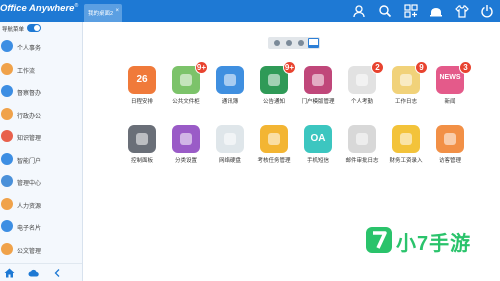 This screenshot has height=281, width=500. Describe the element at coordinates (7, 226) in the screenshot. I see `card-icon` at that location.